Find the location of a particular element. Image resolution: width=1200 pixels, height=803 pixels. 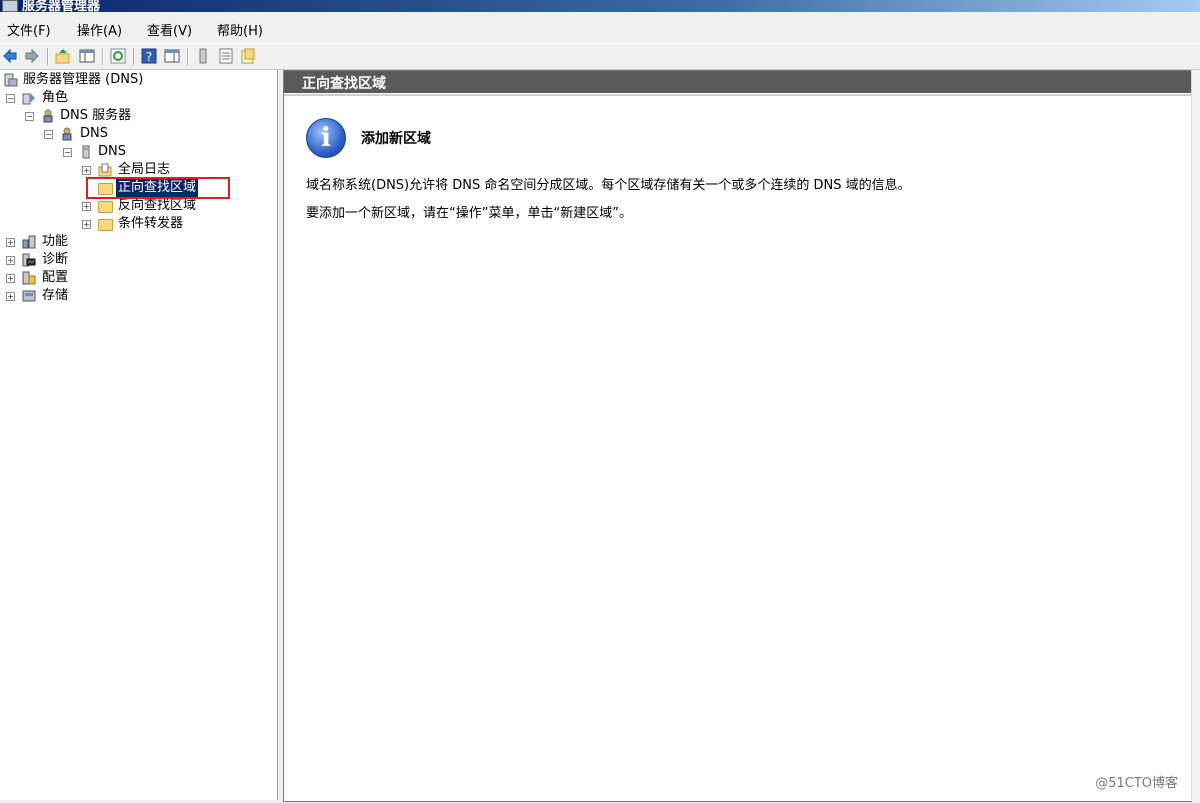

highlight-box is located at coordinates (158, 188).